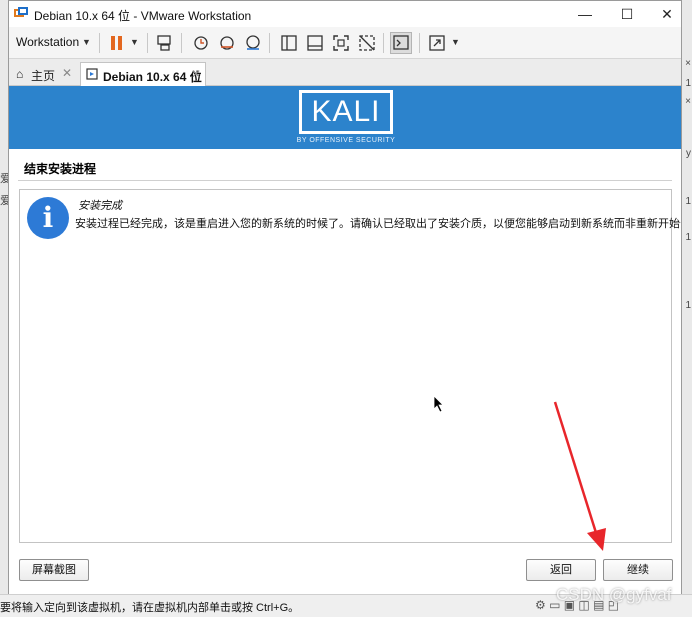 The height and width of the screenshot is (617, 692). Describe the element at coordinates (614, 594) in the screenshot. I see `watermark: CSDN @gyfvaf` at that location.